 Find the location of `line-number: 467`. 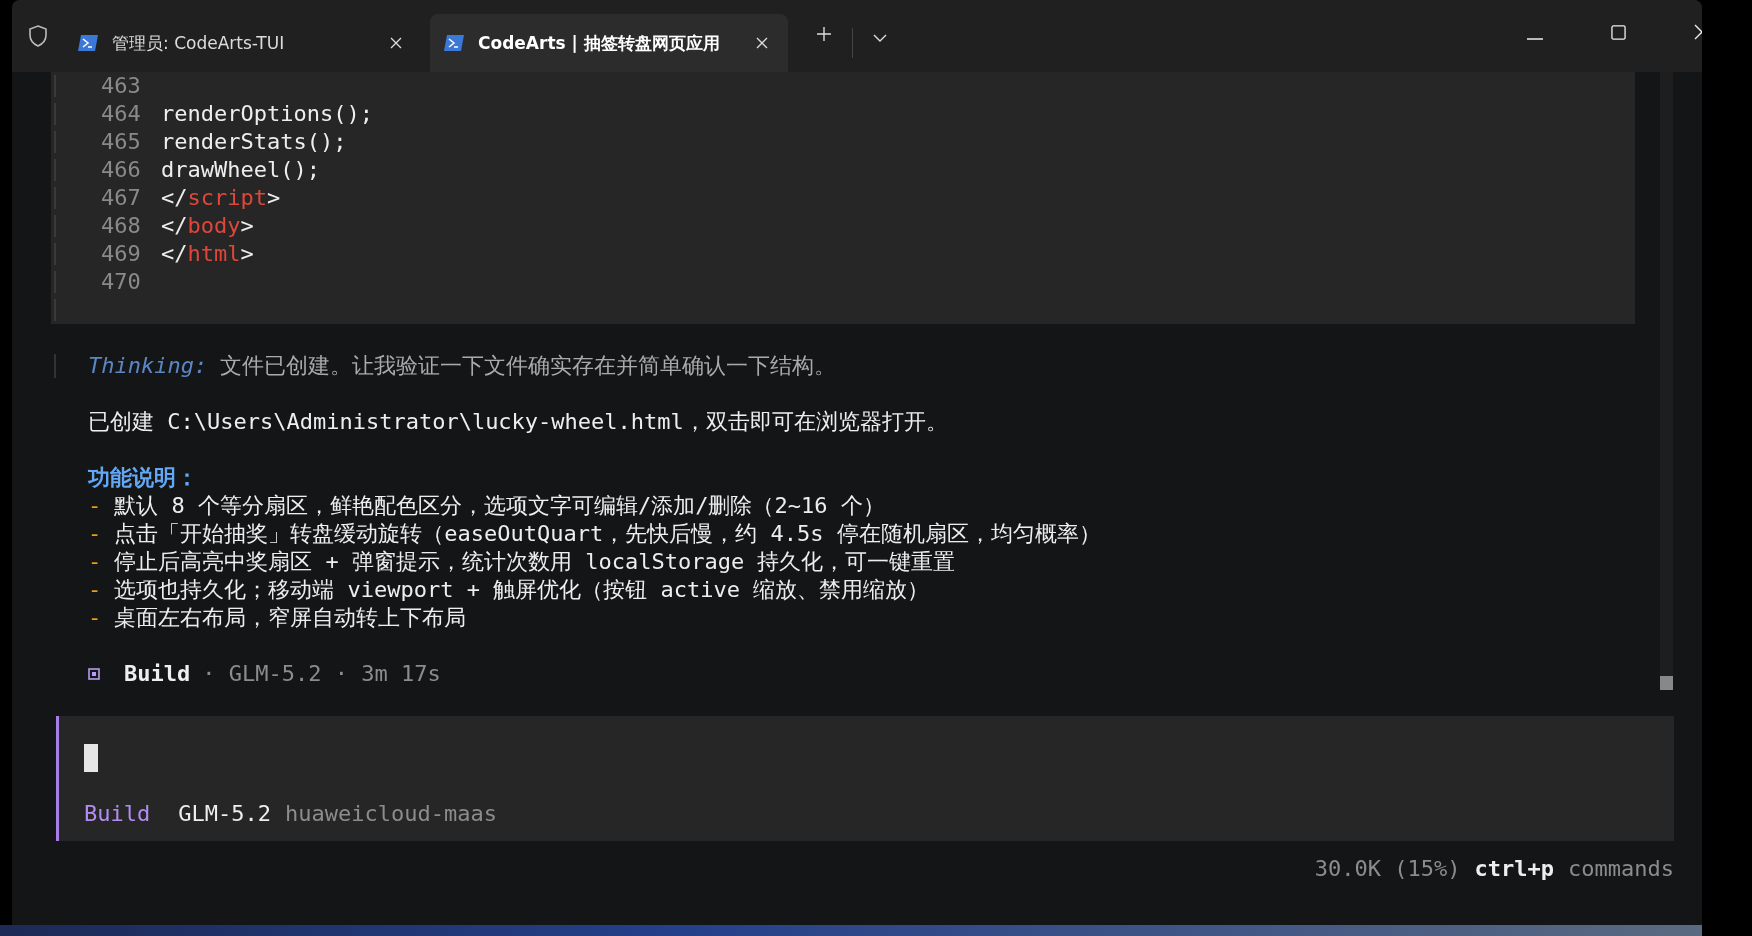

line-number: 467 is located at coordinates (121, 198).